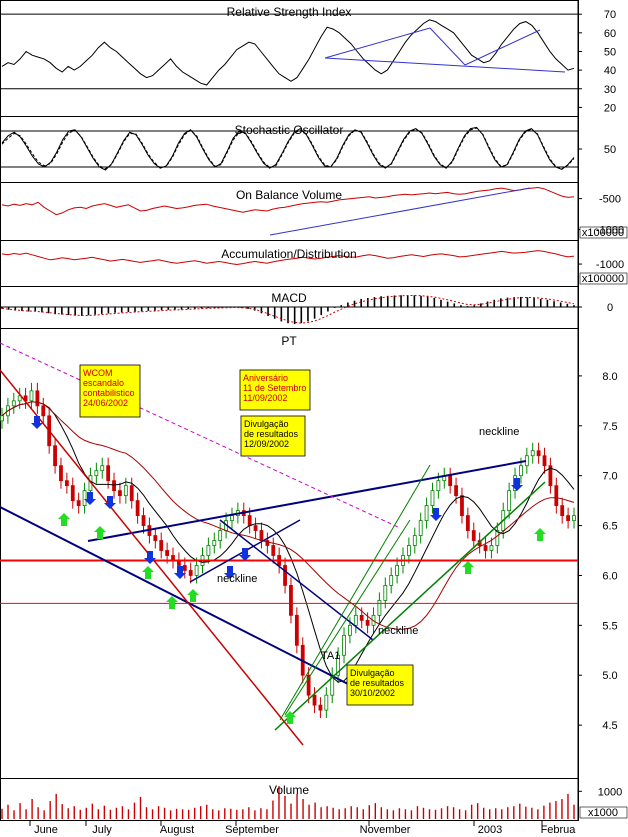 Image resolution: width=628 pixels, height=837 pixels. I want to click on panel-title-1: Stochastic Oscillator, so click(289, 130).